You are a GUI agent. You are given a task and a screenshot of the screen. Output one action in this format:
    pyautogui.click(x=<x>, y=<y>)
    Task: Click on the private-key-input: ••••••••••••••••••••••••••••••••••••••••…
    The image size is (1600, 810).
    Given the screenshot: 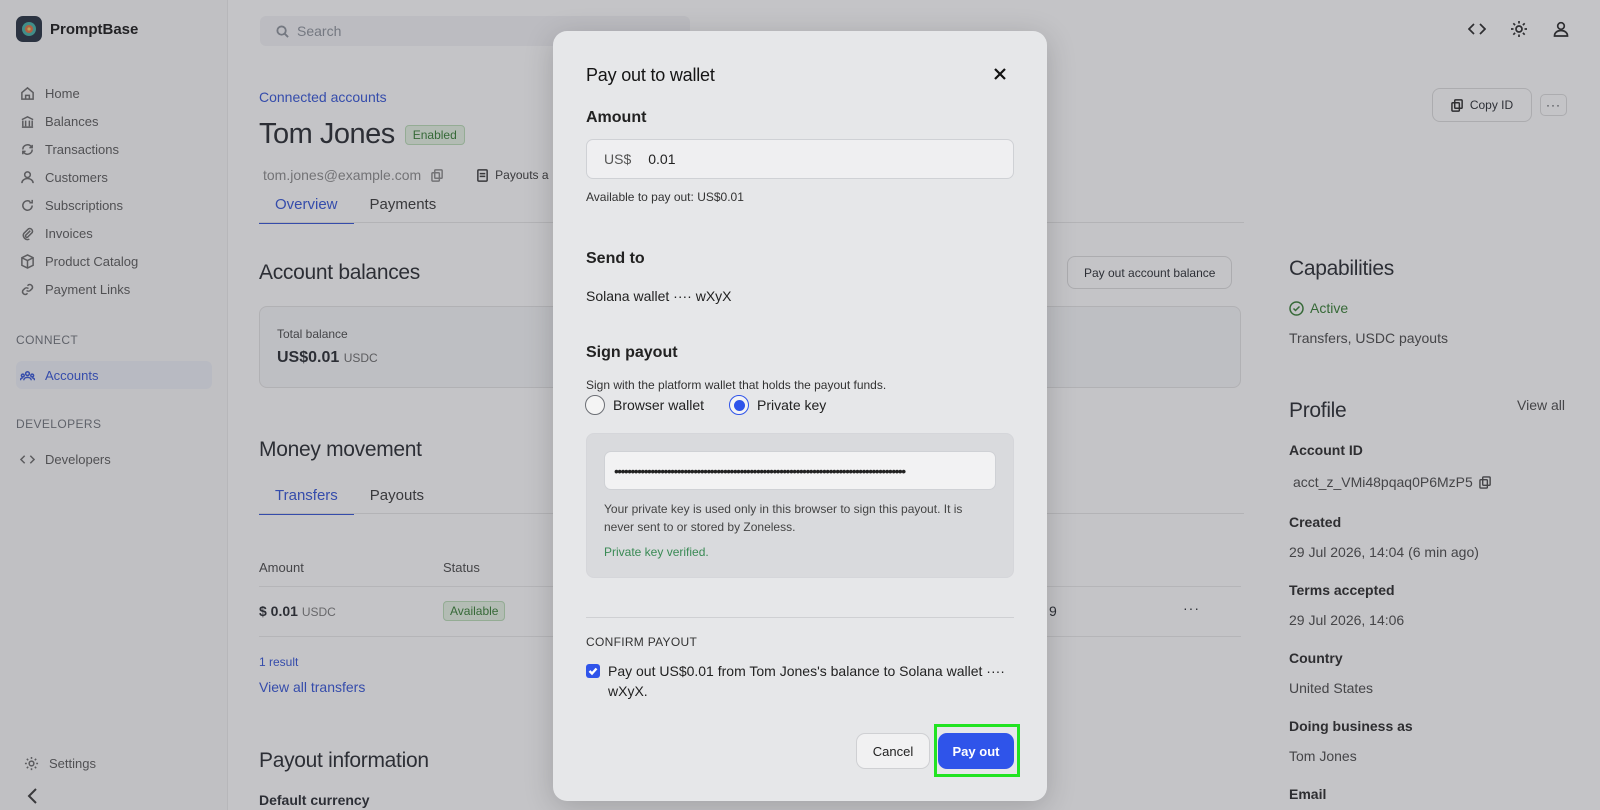 What is the action you would take?
    pyautogui.click(x=800, y=470)
    